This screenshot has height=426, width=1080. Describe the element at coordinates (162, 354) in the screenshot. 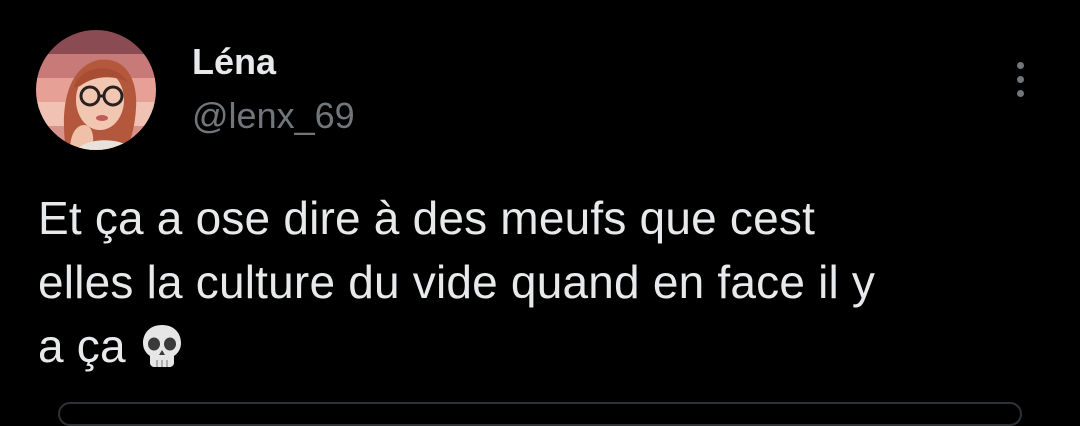

I see `skull-emoji` at that location.